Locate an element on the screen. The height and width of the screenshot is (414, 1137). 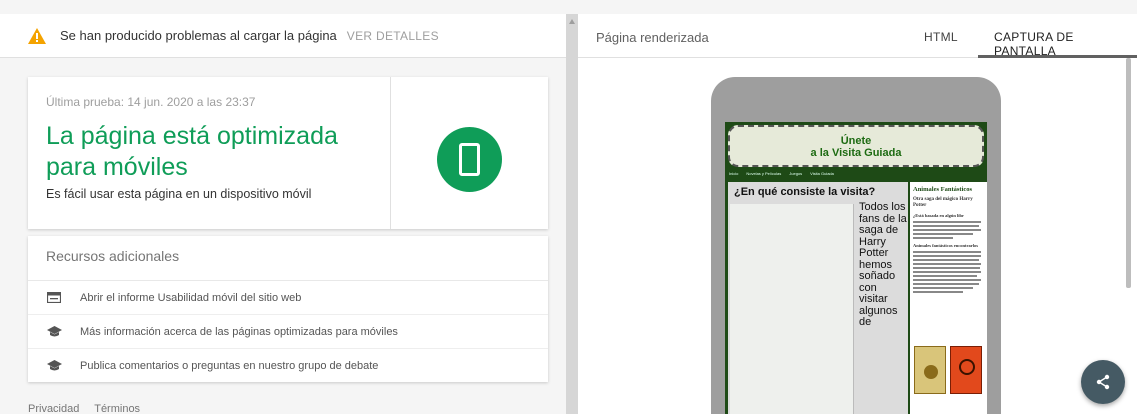
site-header-banner: Únete a la Visita Guiada is located at coordinates (856, 146).